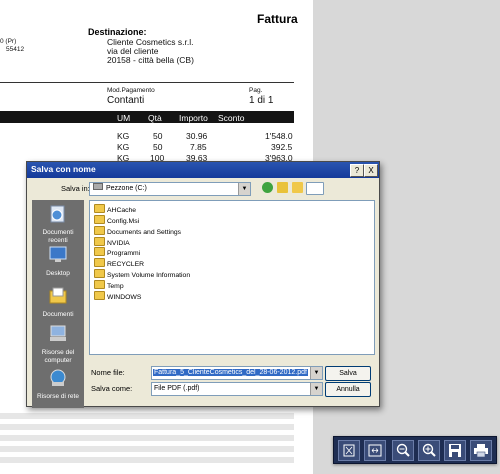  Describe the element at coordinates (115, 209) in the screenshot. I see `list-item: AHCache` at that location.